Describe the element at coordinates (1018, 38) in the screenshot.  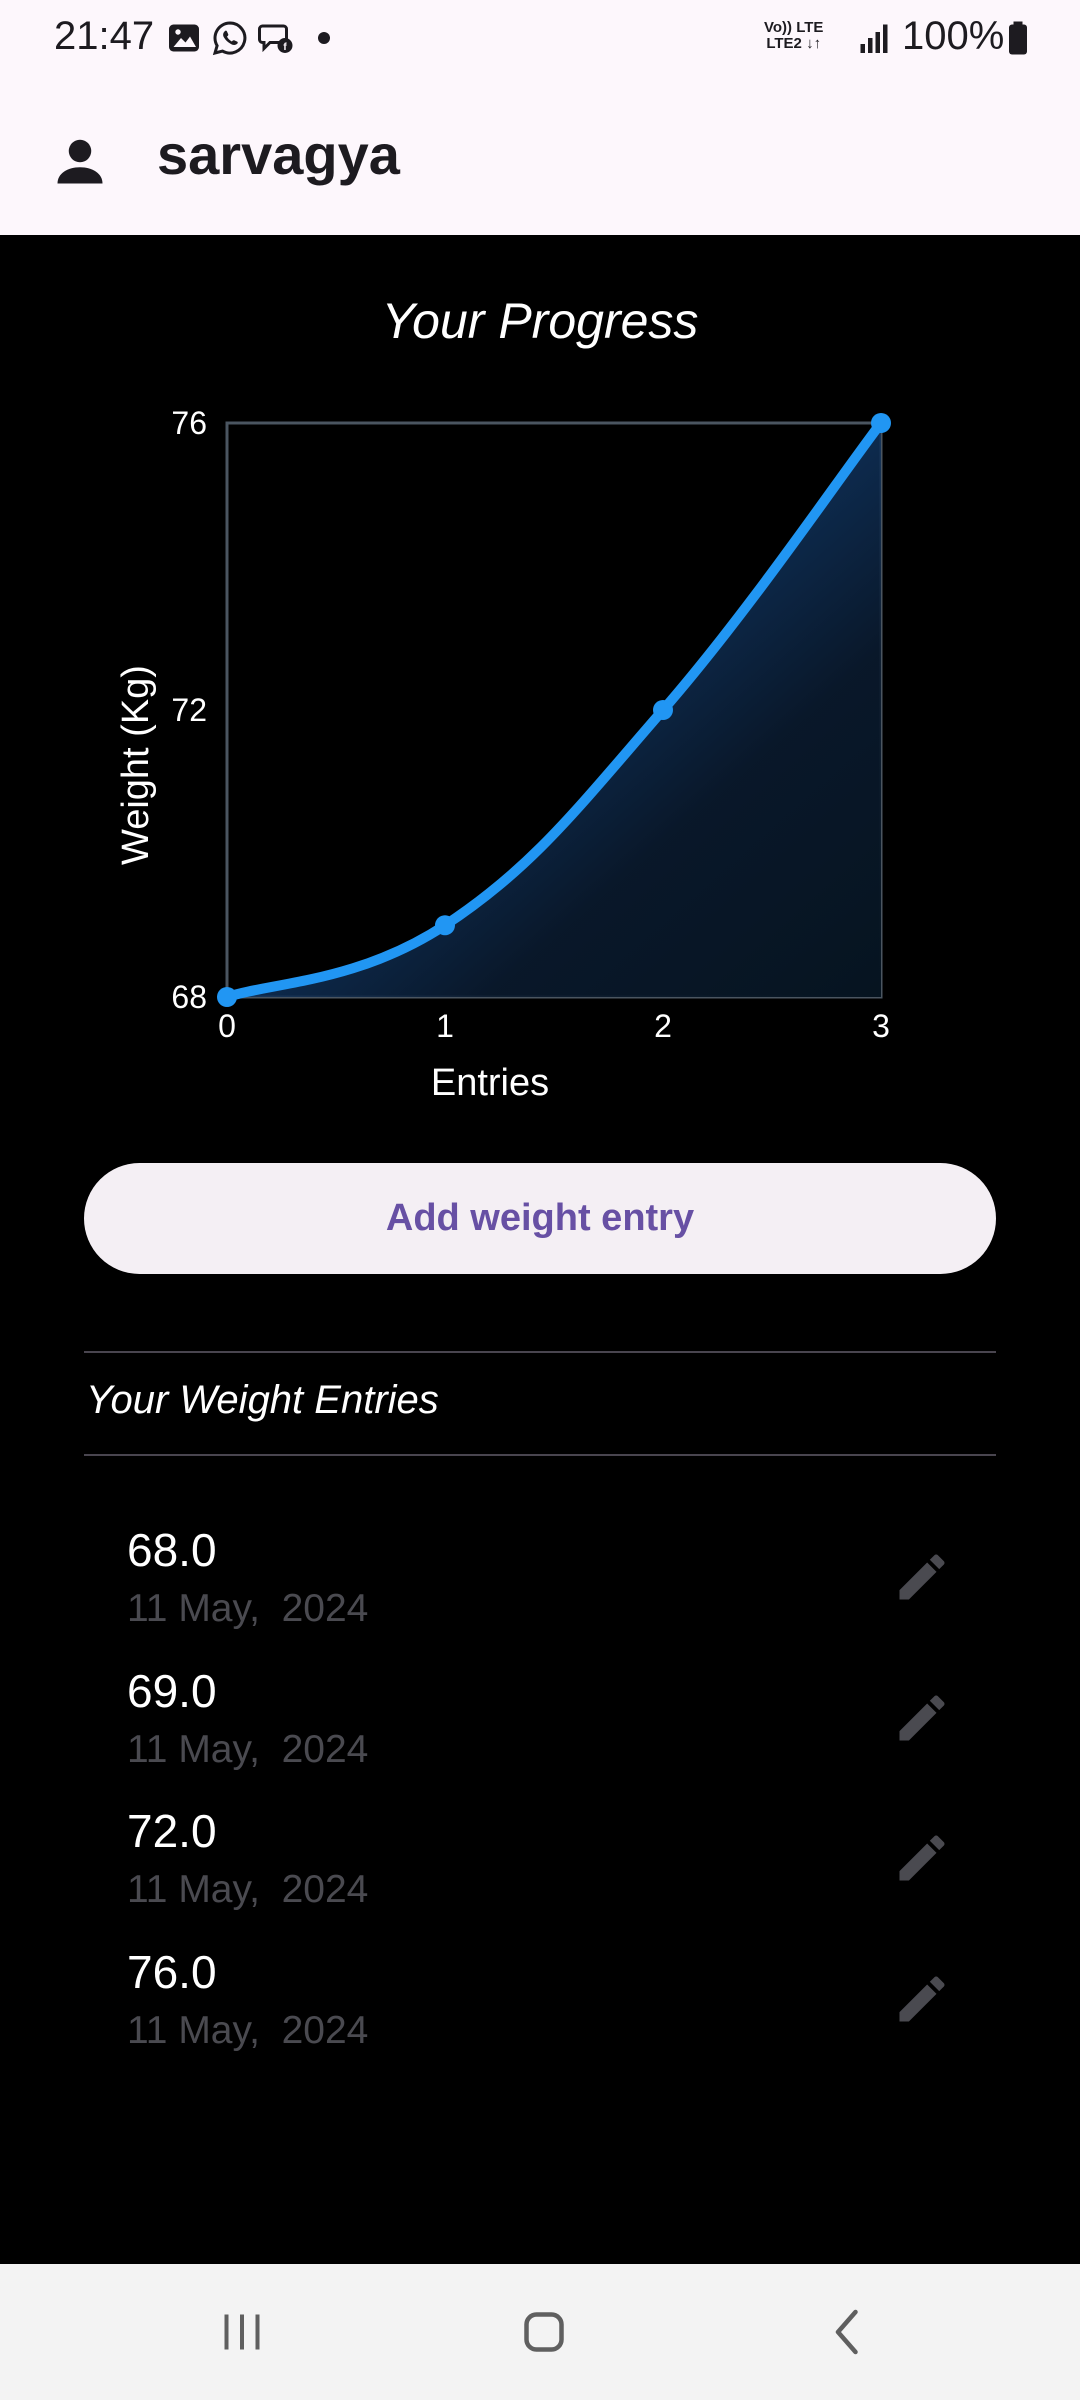
I see `battery-icon` at that location.